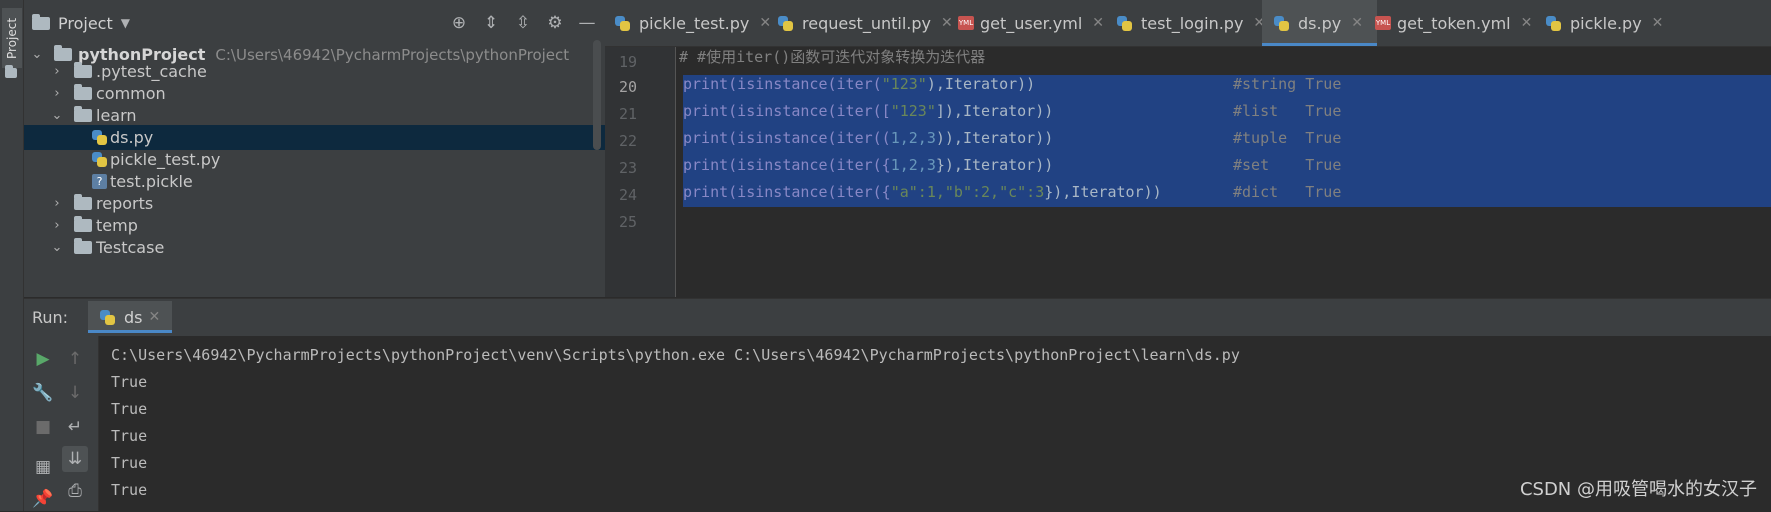 The height and width of the screenshot is (512, 1771). What do you see at coordinates (314, 247) in the screenshot?
I see `tree-item: ⌄ Testcase` at bounding box center [314, 247].